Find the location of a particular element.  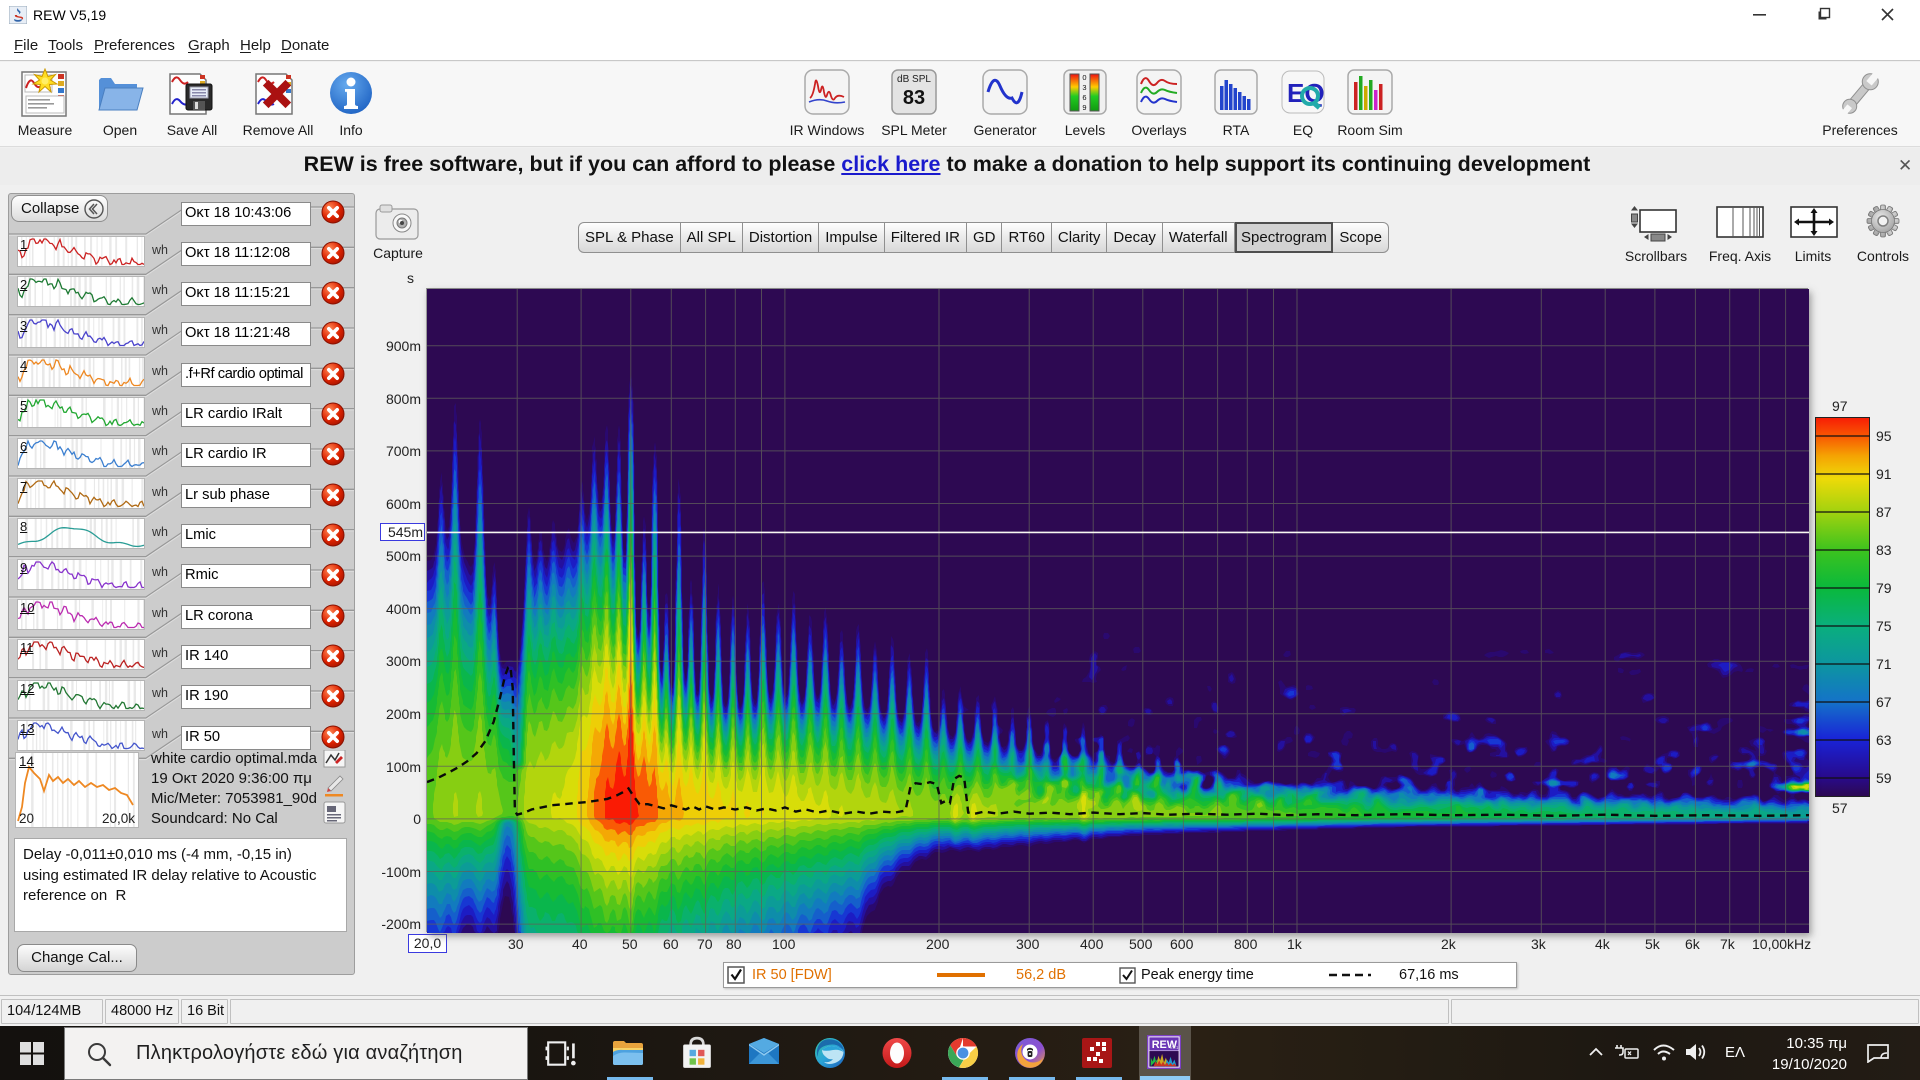

svg-text: 3 is located at coordinates (1084, 87).